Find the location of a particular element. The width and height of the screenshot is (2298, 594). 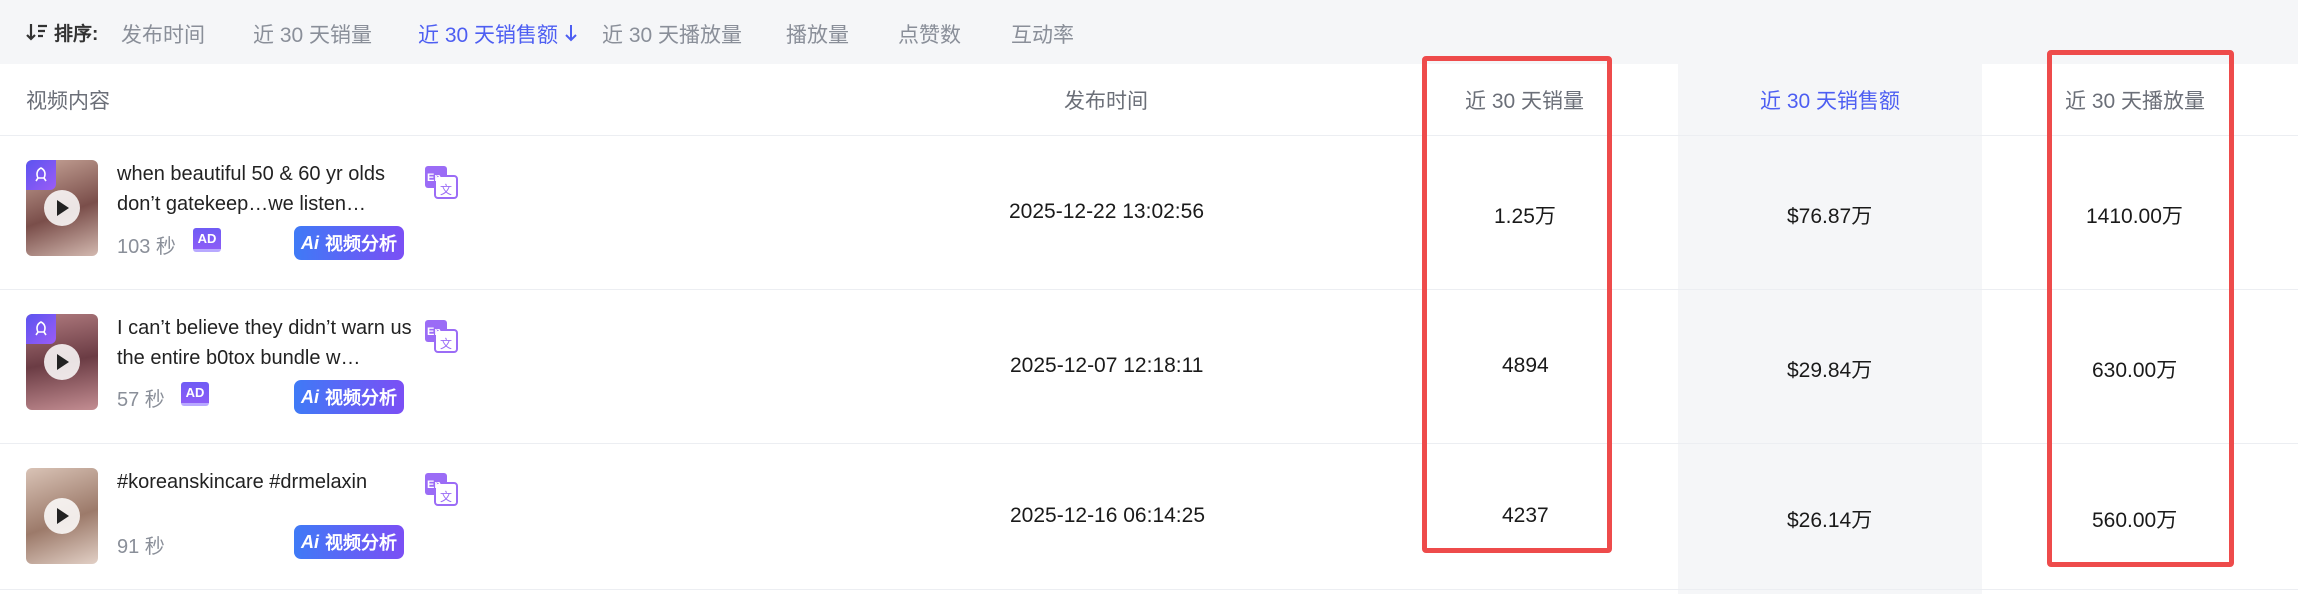

sort-option-plays: 播放量 is located at coordinates (817, 34).